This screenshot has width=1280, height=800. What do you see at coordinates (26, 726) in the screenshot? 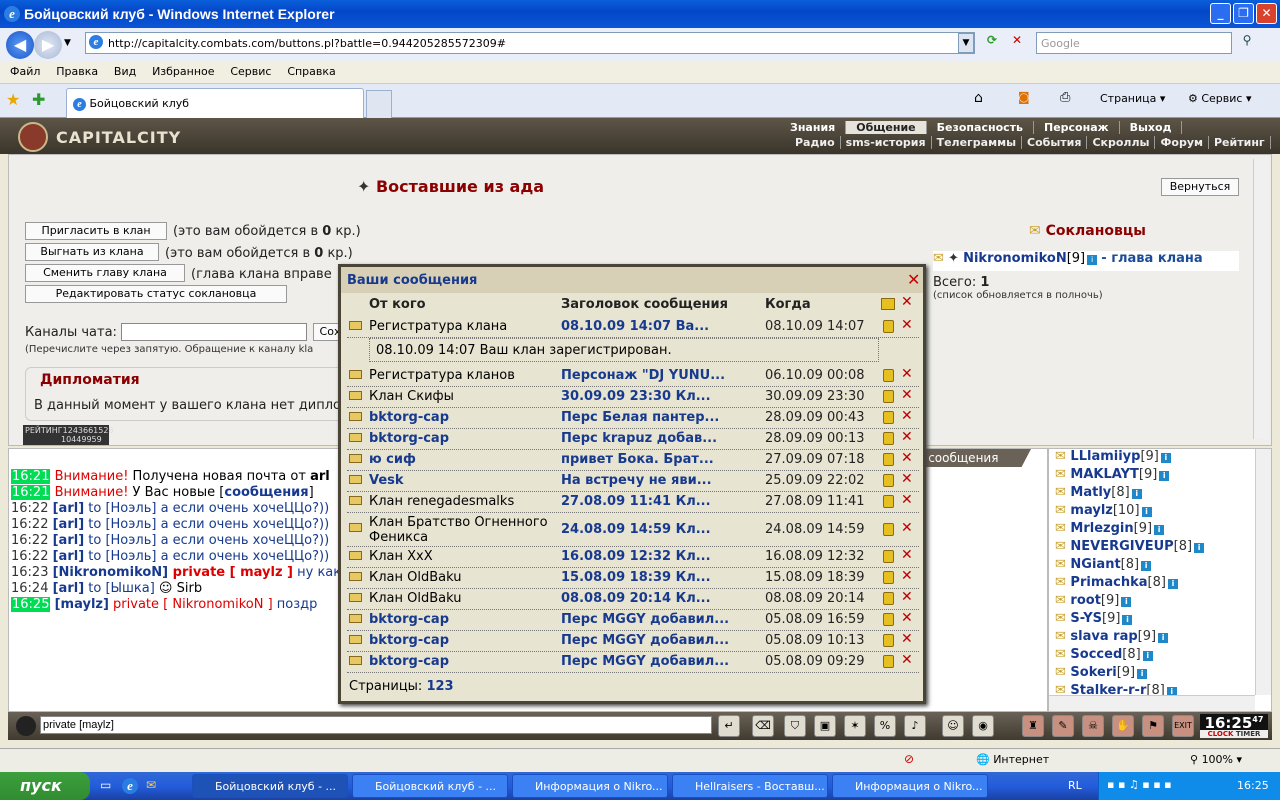
I see `smiley-menu-icon` at bounding box center [26, 726].